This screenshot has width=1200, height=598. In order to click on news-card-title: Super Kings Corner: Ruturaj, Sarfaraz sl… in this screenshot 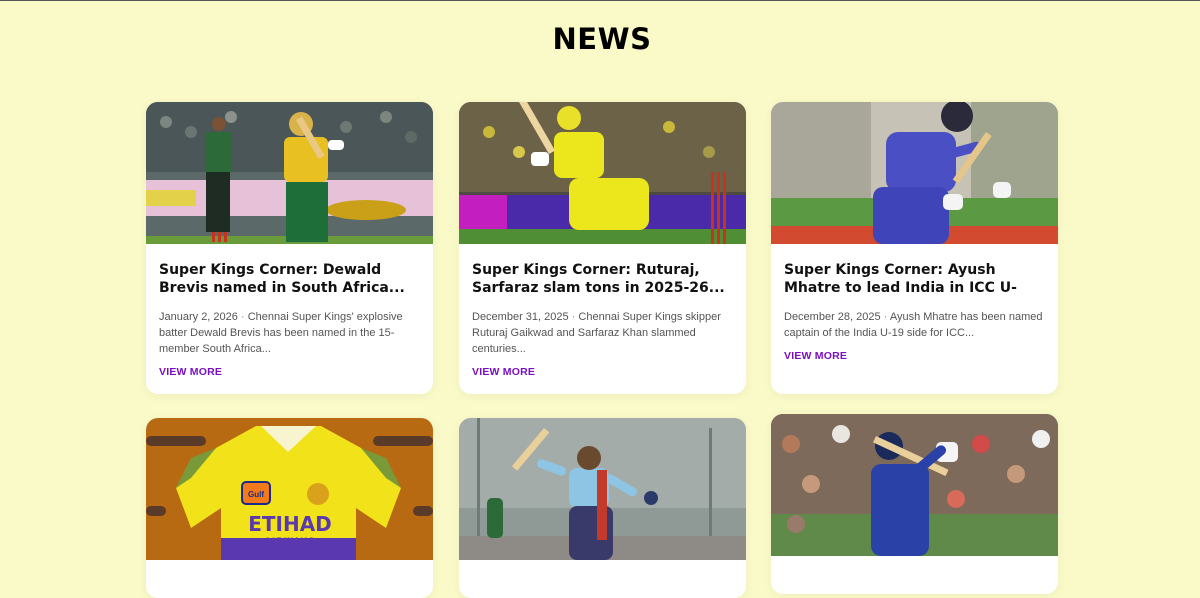, I will do `click(603, 279)`.